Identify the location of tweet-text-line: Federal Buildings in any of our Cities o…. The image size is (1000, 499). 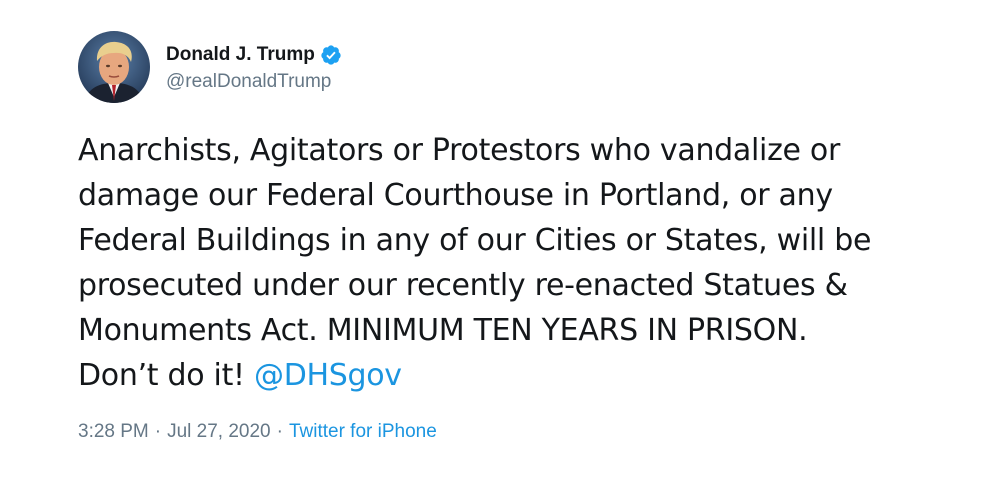
(475, 240).